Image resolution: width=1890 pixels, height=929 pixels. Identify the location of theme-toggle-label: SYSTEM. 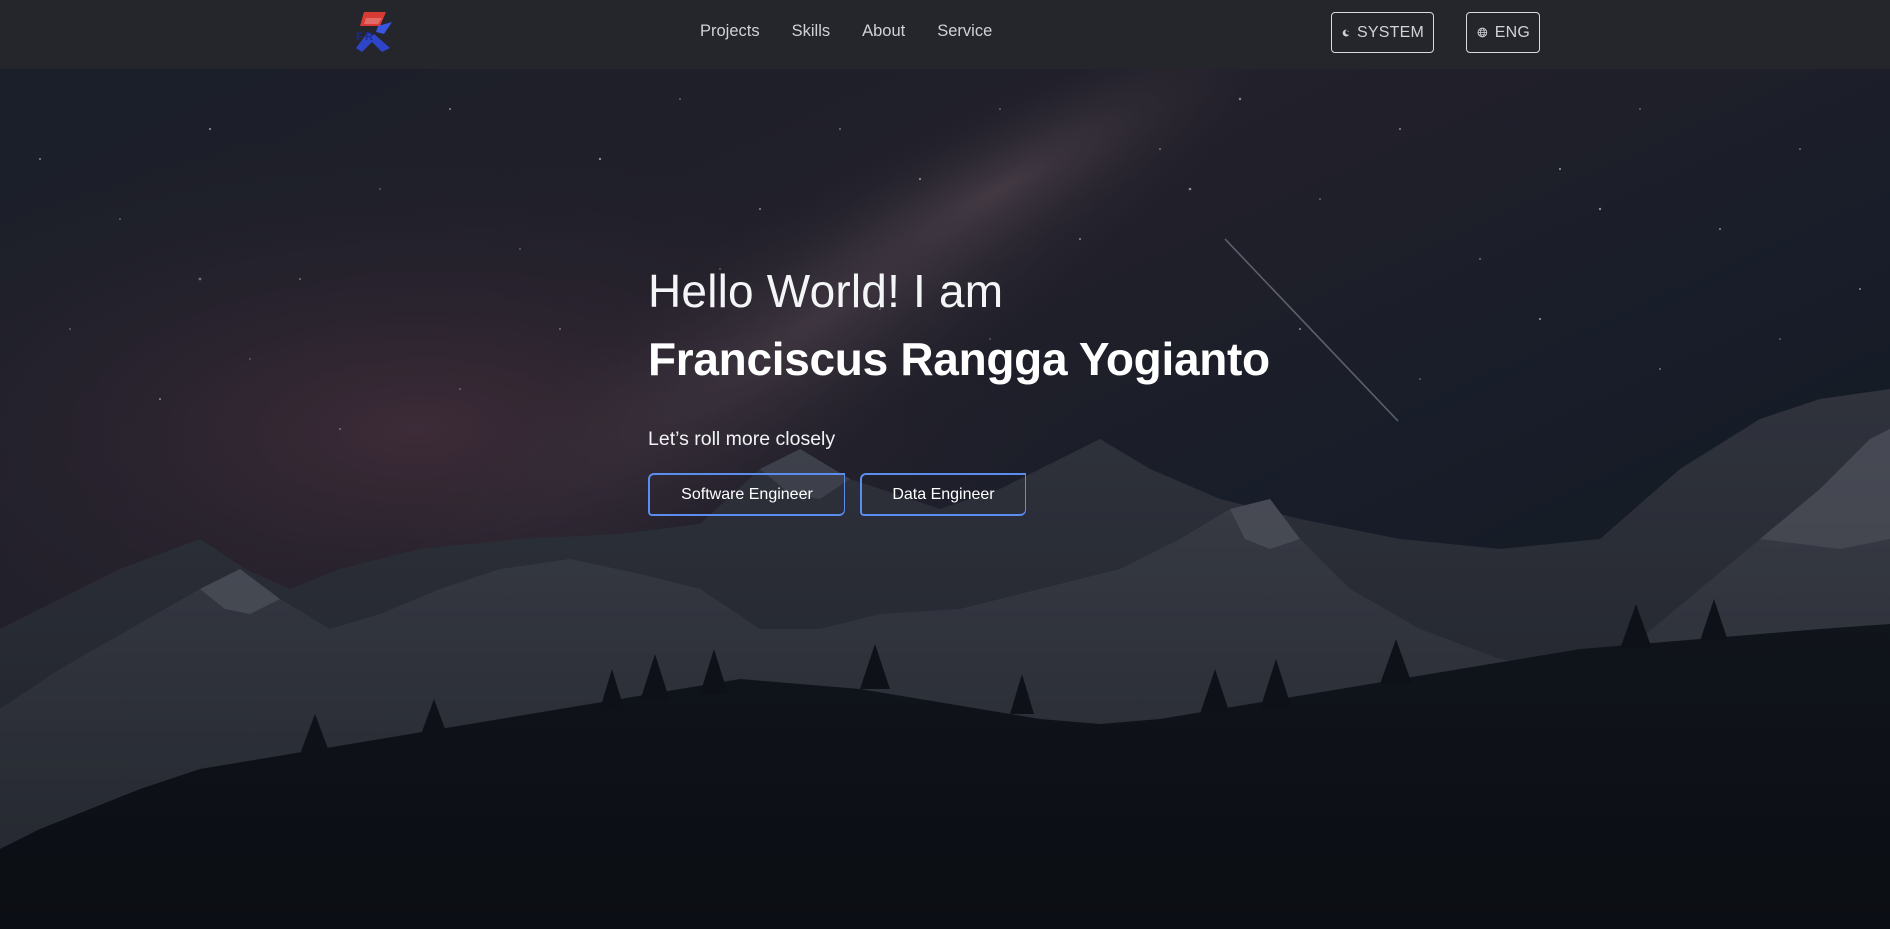
(1390, 32).